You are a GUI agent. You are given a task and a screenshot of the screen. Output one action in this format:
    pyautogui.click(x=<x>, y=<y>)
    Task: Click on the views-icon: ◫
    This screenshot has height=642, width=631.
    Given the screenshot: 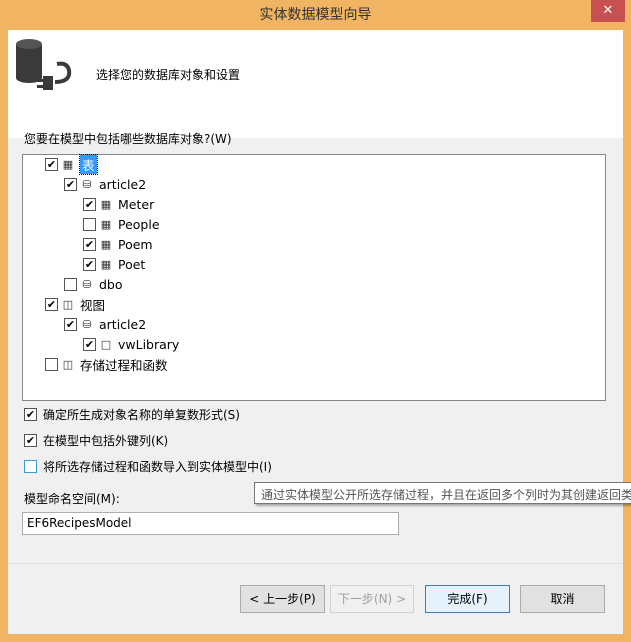 What is the action you would take?
    pyautogui.click(x=68, y=304)
    